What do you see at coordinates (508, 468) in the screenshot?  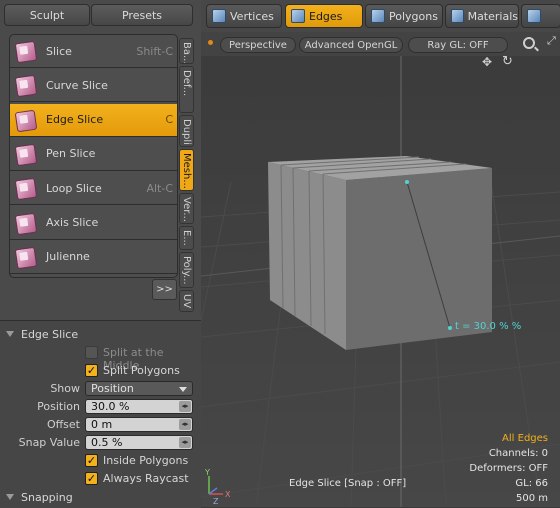 I see `hud-deformers: Deformers: OFF` at bounding box center [508, 468].